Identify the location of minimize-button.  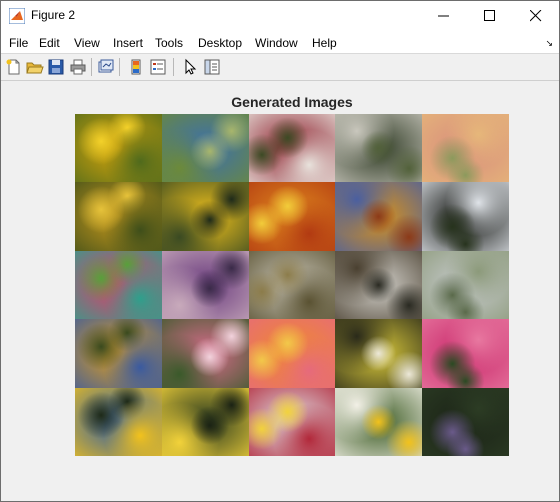
(444, 16).